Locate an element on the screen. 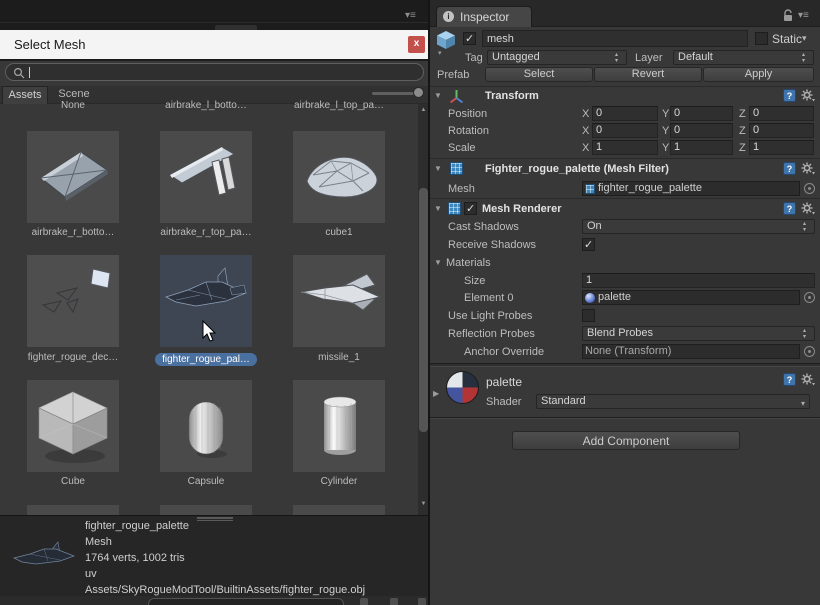 The height and width of the screenshot is (605, 820). position-z-field: 0 is located at coordinates (781, 113).